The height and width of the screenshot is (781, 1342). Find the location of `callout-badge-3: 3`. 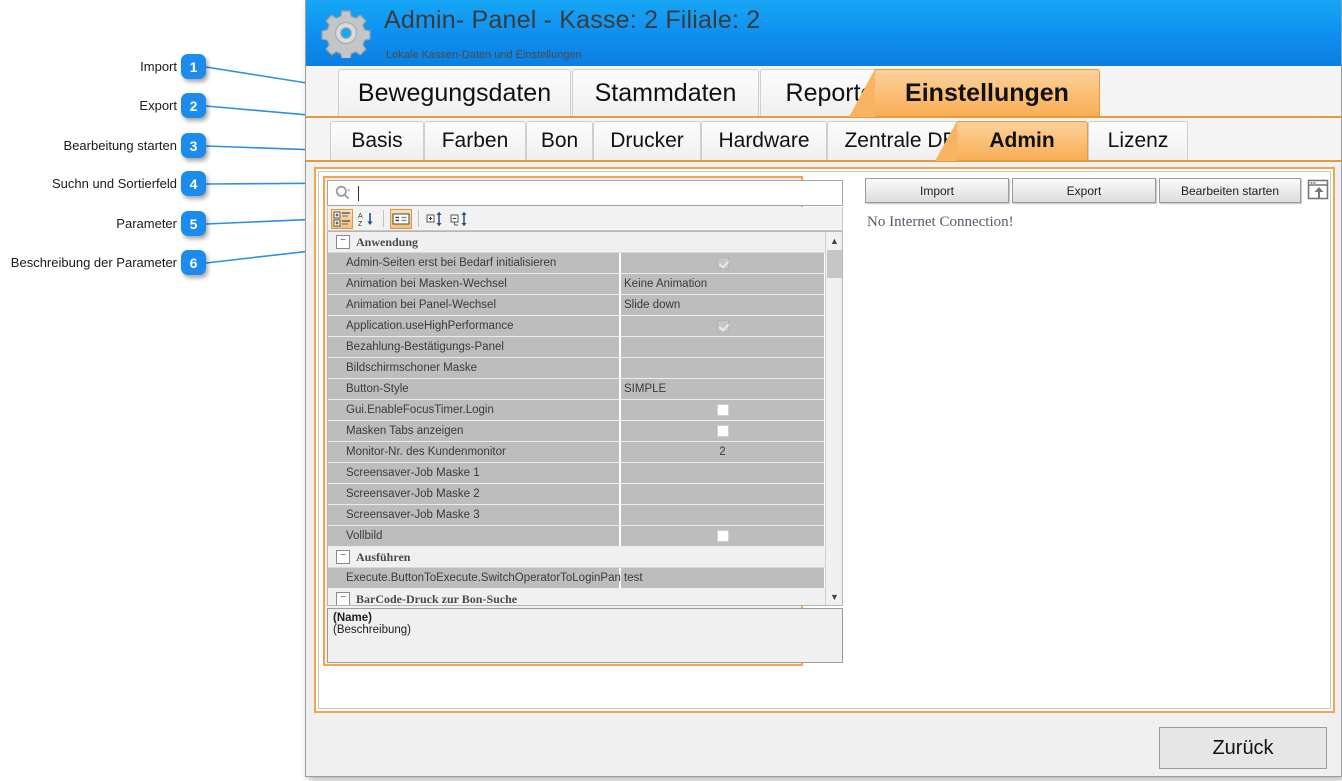

callout-badge-3: 3 is located at coordinates (193, 145).